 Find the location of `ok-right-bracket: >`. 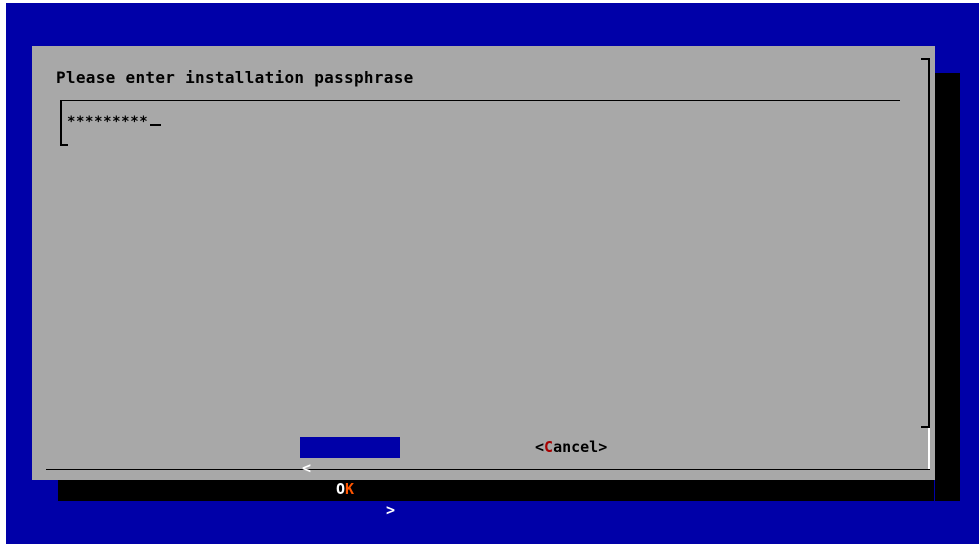

ok-right-bracket: > is located at coordinates (391, 510).